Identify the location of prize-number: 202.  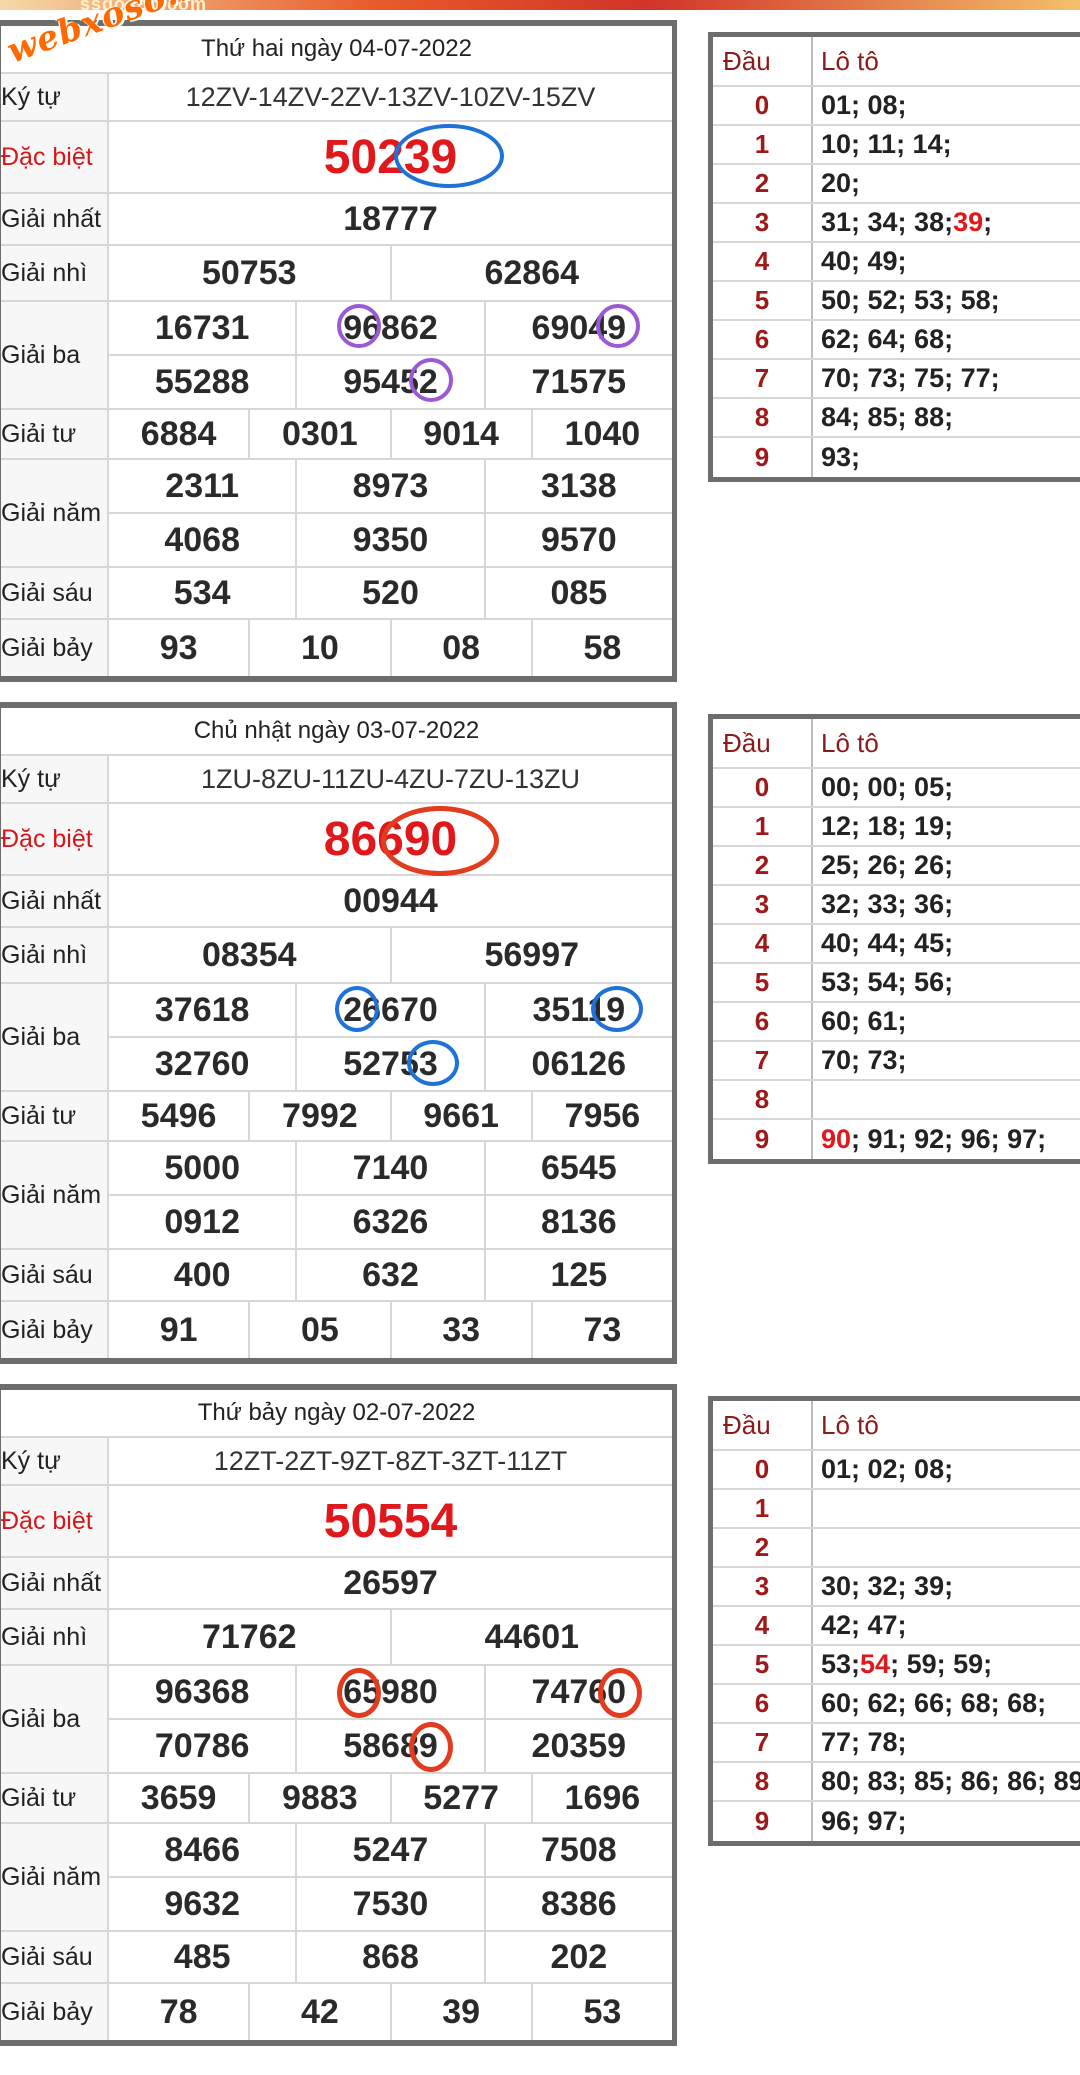
(579, 1956).